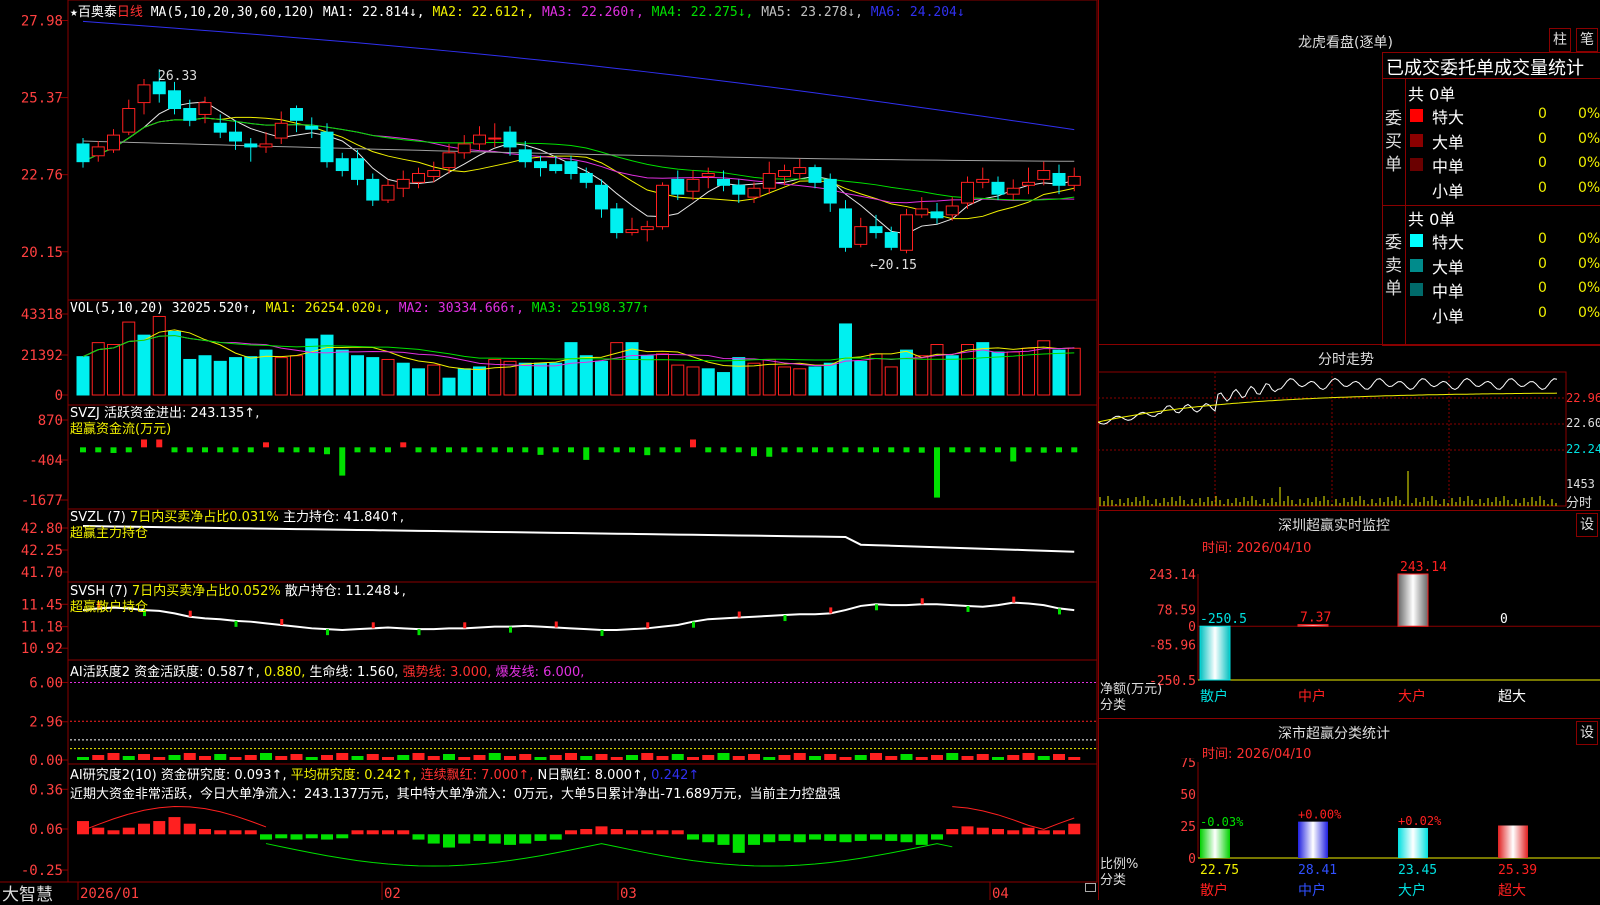 Image resolution: width=1600 pixels, height=905 pixels. I want to click on svzj-panel, so click(579, 468).